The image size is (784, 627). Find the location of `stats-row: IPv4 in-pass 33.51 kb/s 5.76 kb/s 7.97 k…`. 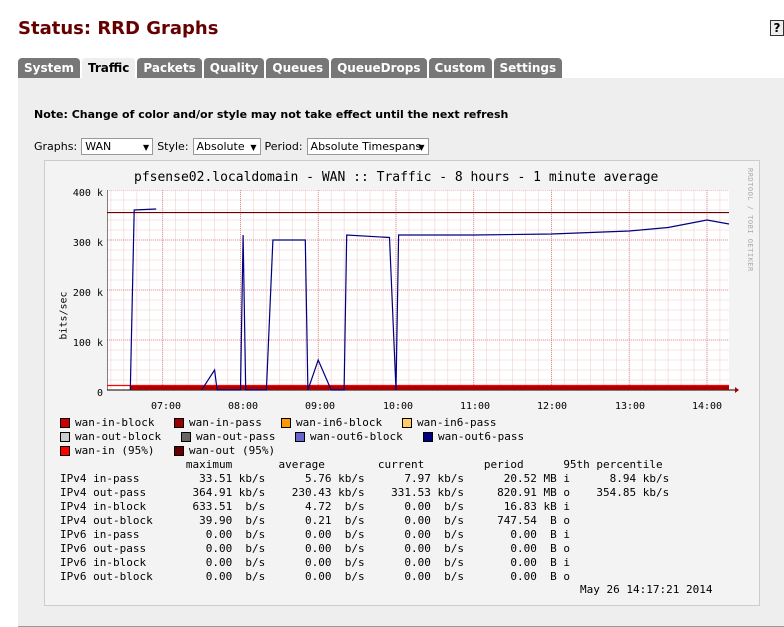

stats-row: IPv4 in-pass 33.51 kb/s 5.76 kb/s 7.97 k… is located at coordinates (365, 478).